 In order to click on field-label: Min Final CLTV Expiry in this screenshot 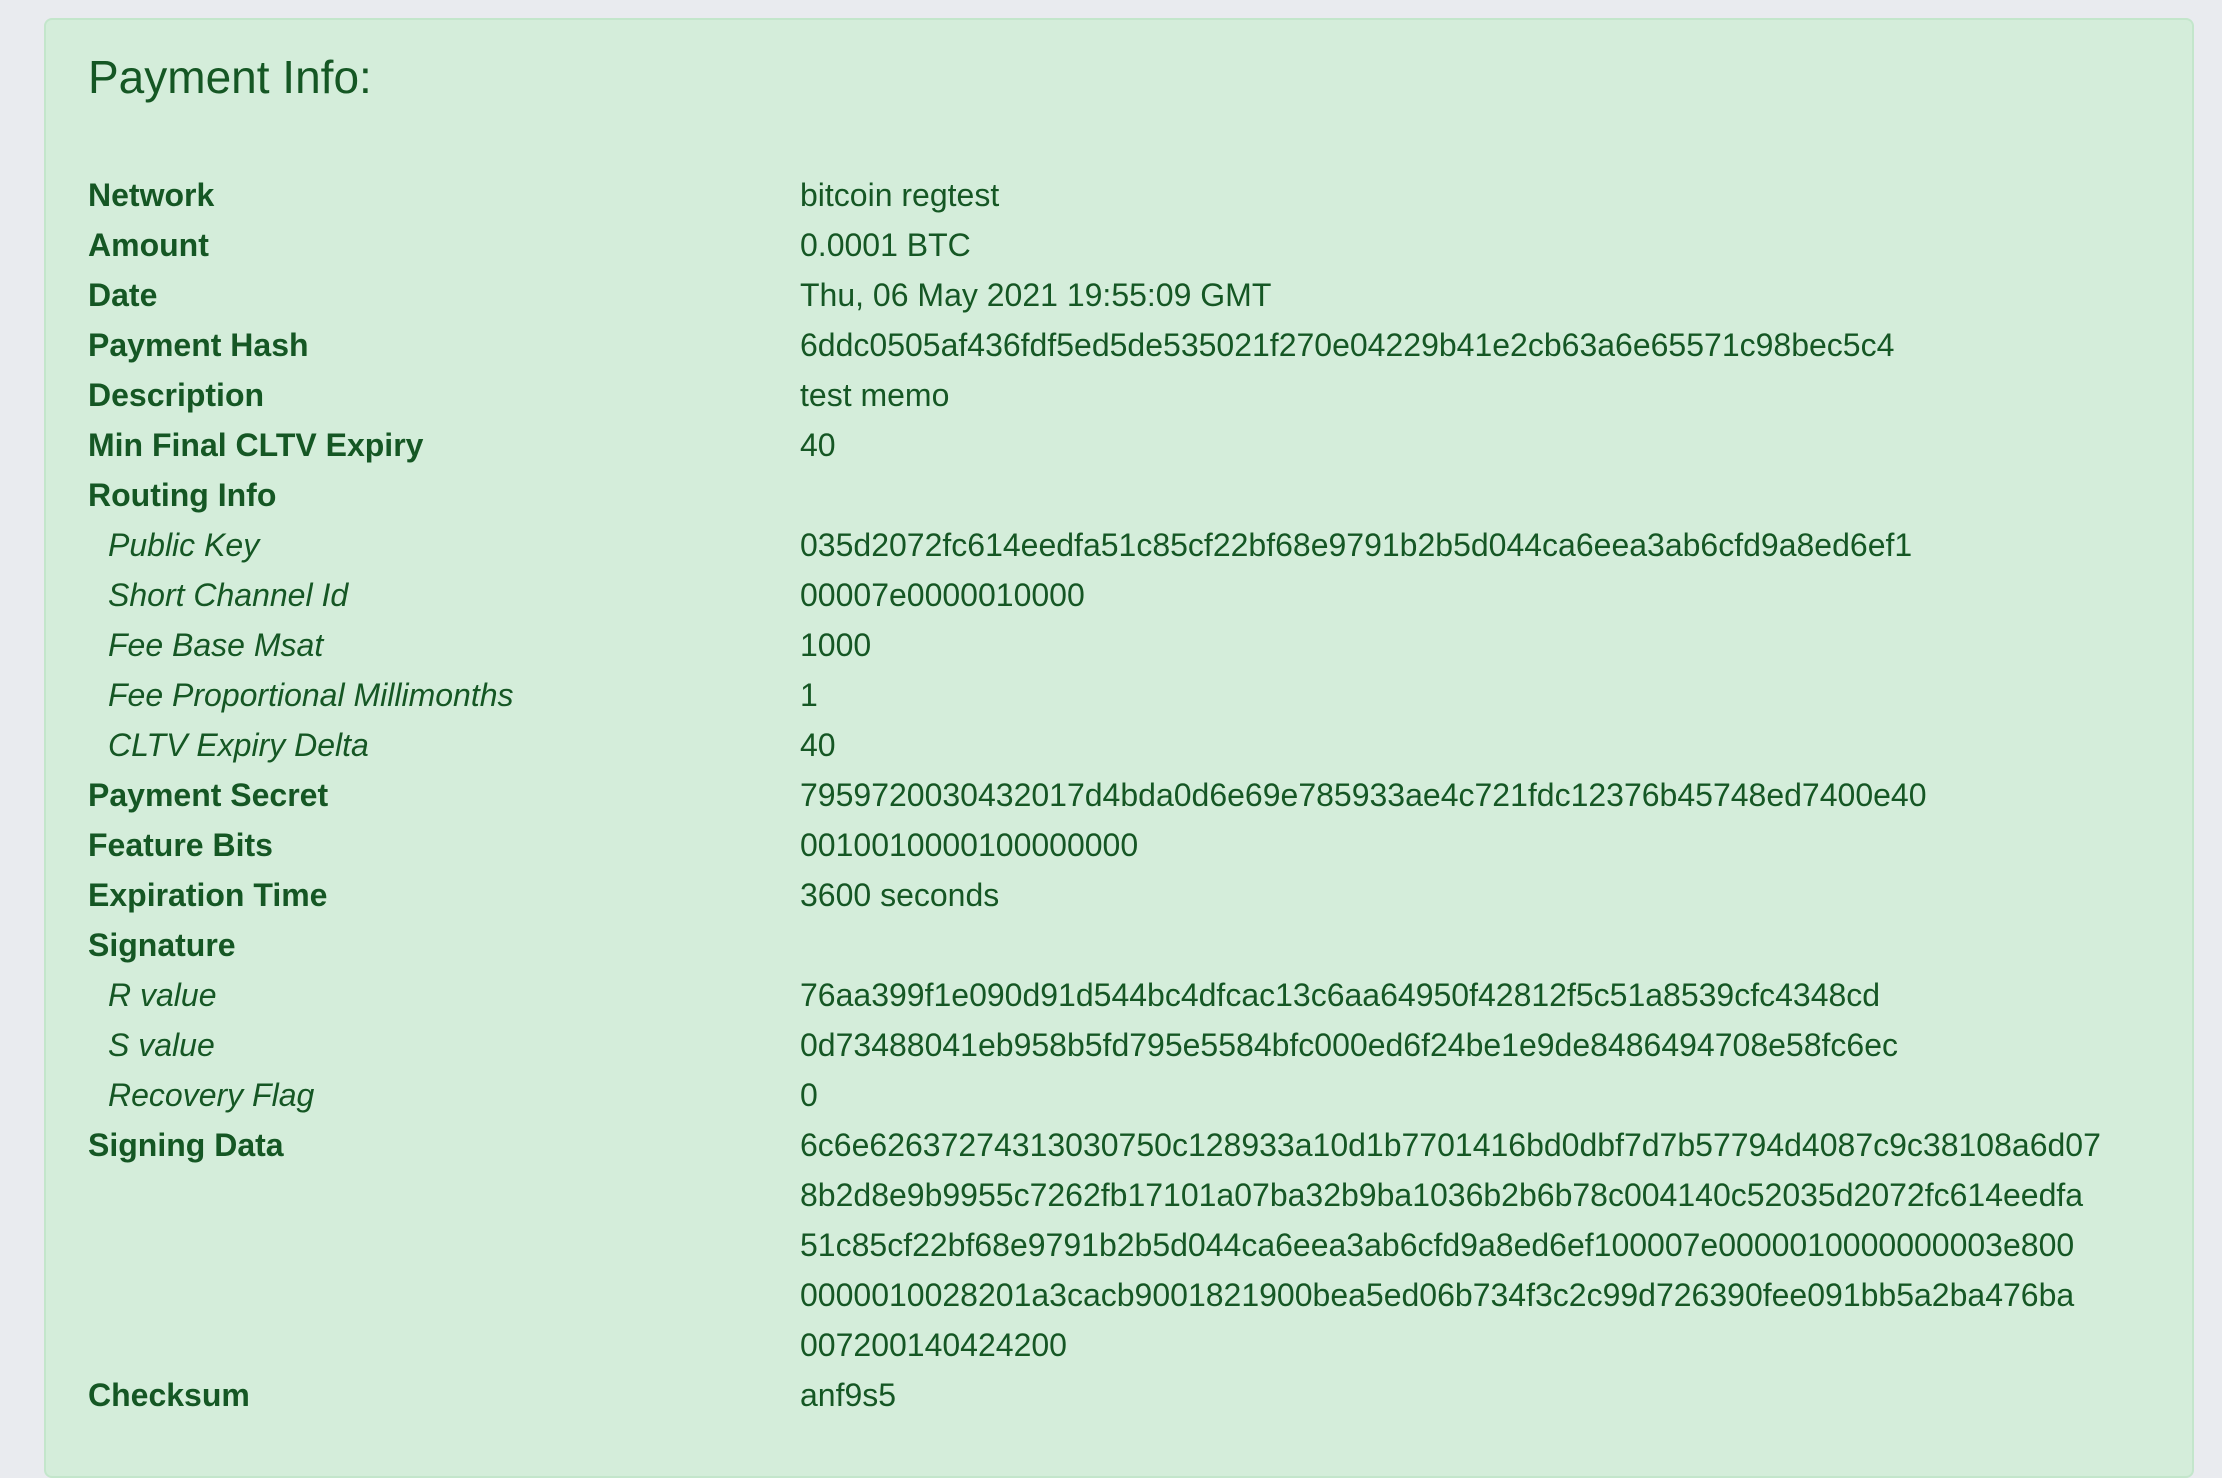, I will do `click(256, 445)`.